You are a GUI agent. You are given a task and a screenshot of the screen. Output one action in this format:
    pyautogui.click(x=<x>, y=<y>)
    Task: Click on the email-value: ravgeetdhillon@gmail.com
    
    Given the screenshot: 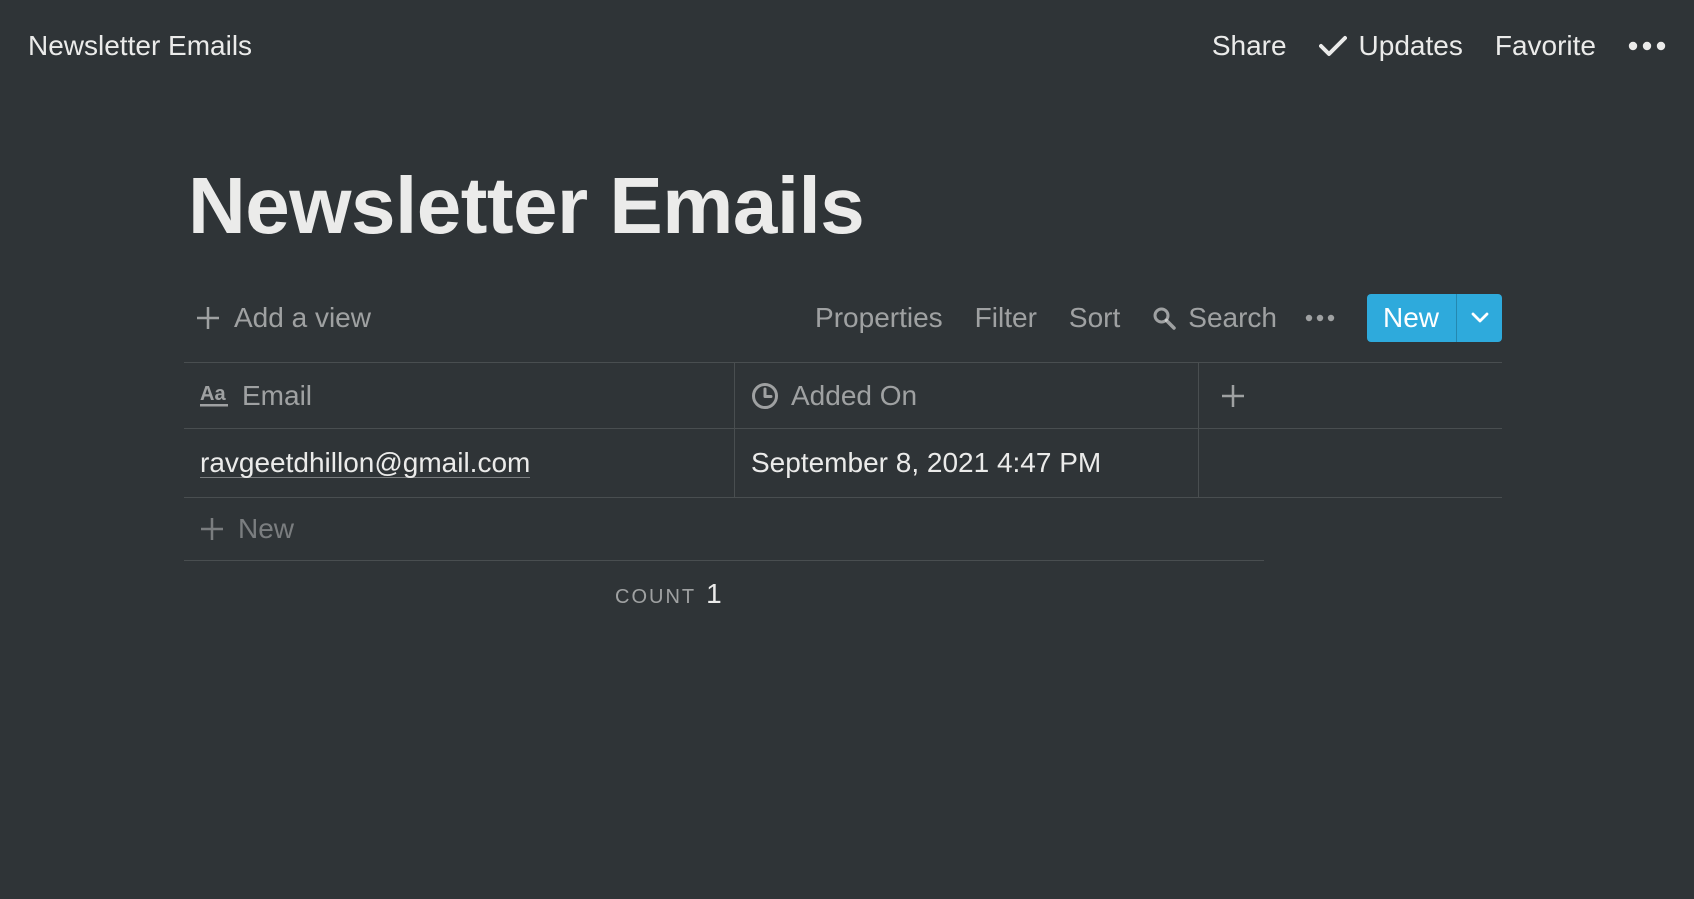 What is the action you would take?
    pyautogui.click(x=365, y=463)
    